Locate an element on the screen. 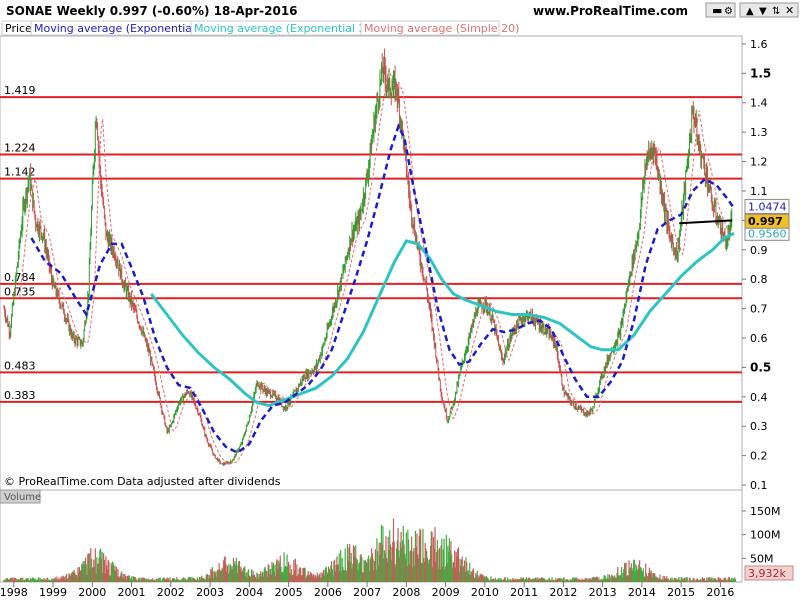  x-tick-label: 2015 is located at coordinates (681, 592).